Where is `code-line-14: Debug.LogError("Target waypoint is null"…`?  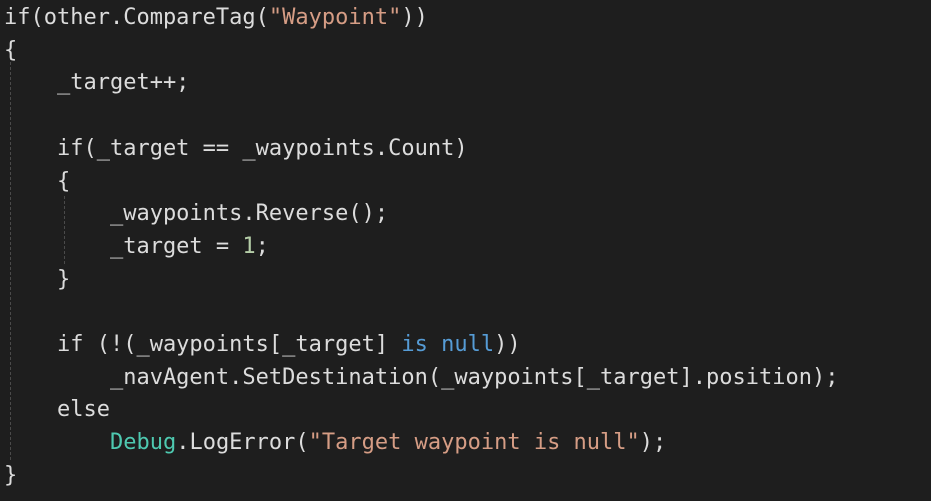
code-line-14: Debug.LogError("Target waypoint is null"… is located at coordinates (335, 443).